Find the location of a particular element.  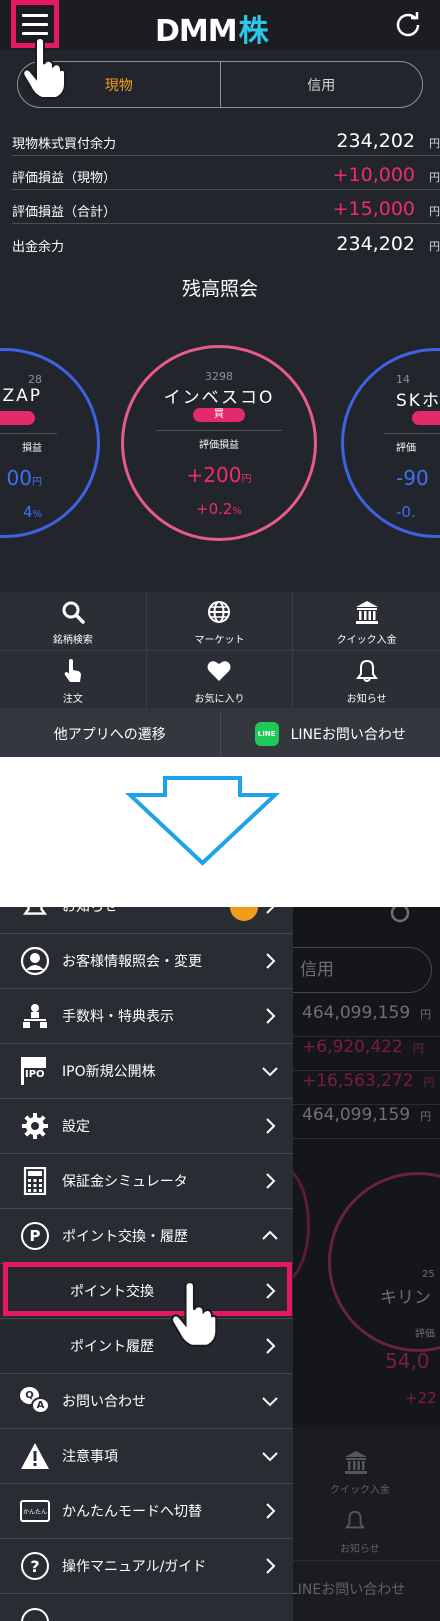

shortcut-label: クイック入金 is located at coordinates (366, 640).